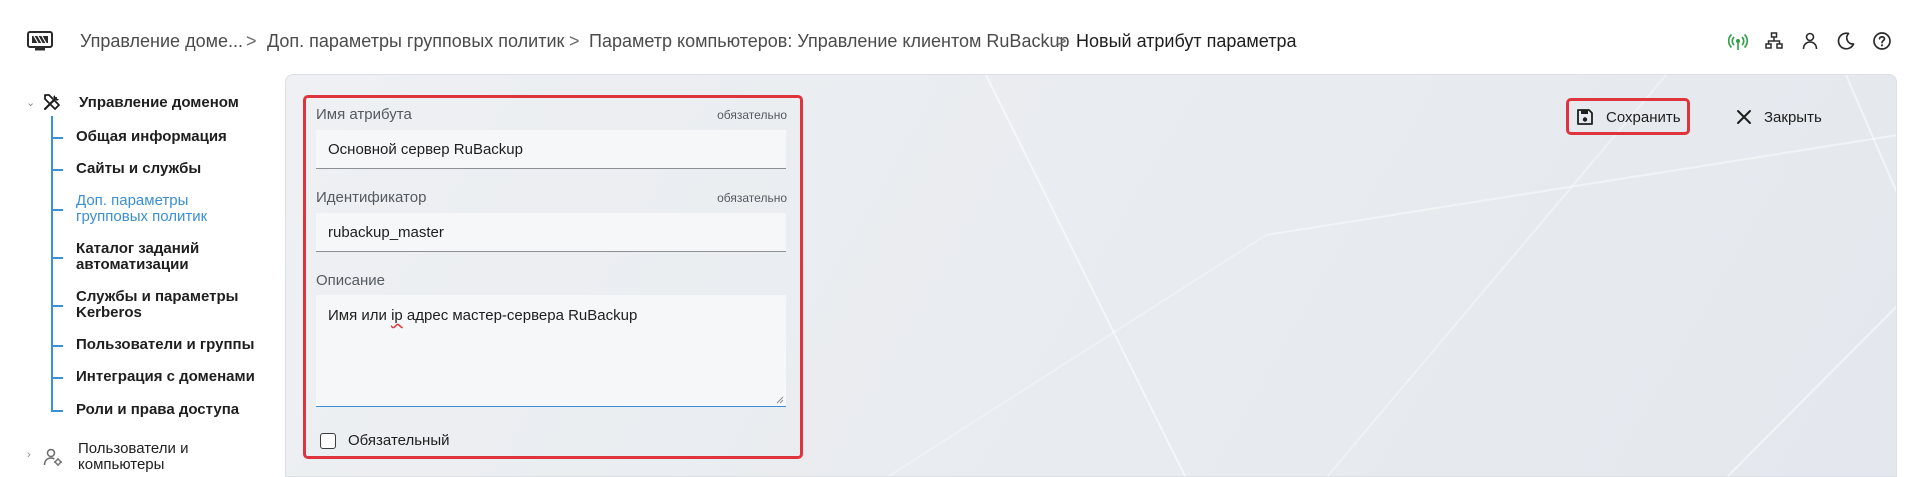 This screenshot has width=1920, height=477. I want to click on sidebar-item-roles-access: Роли и права доступа, so click(176, 410).